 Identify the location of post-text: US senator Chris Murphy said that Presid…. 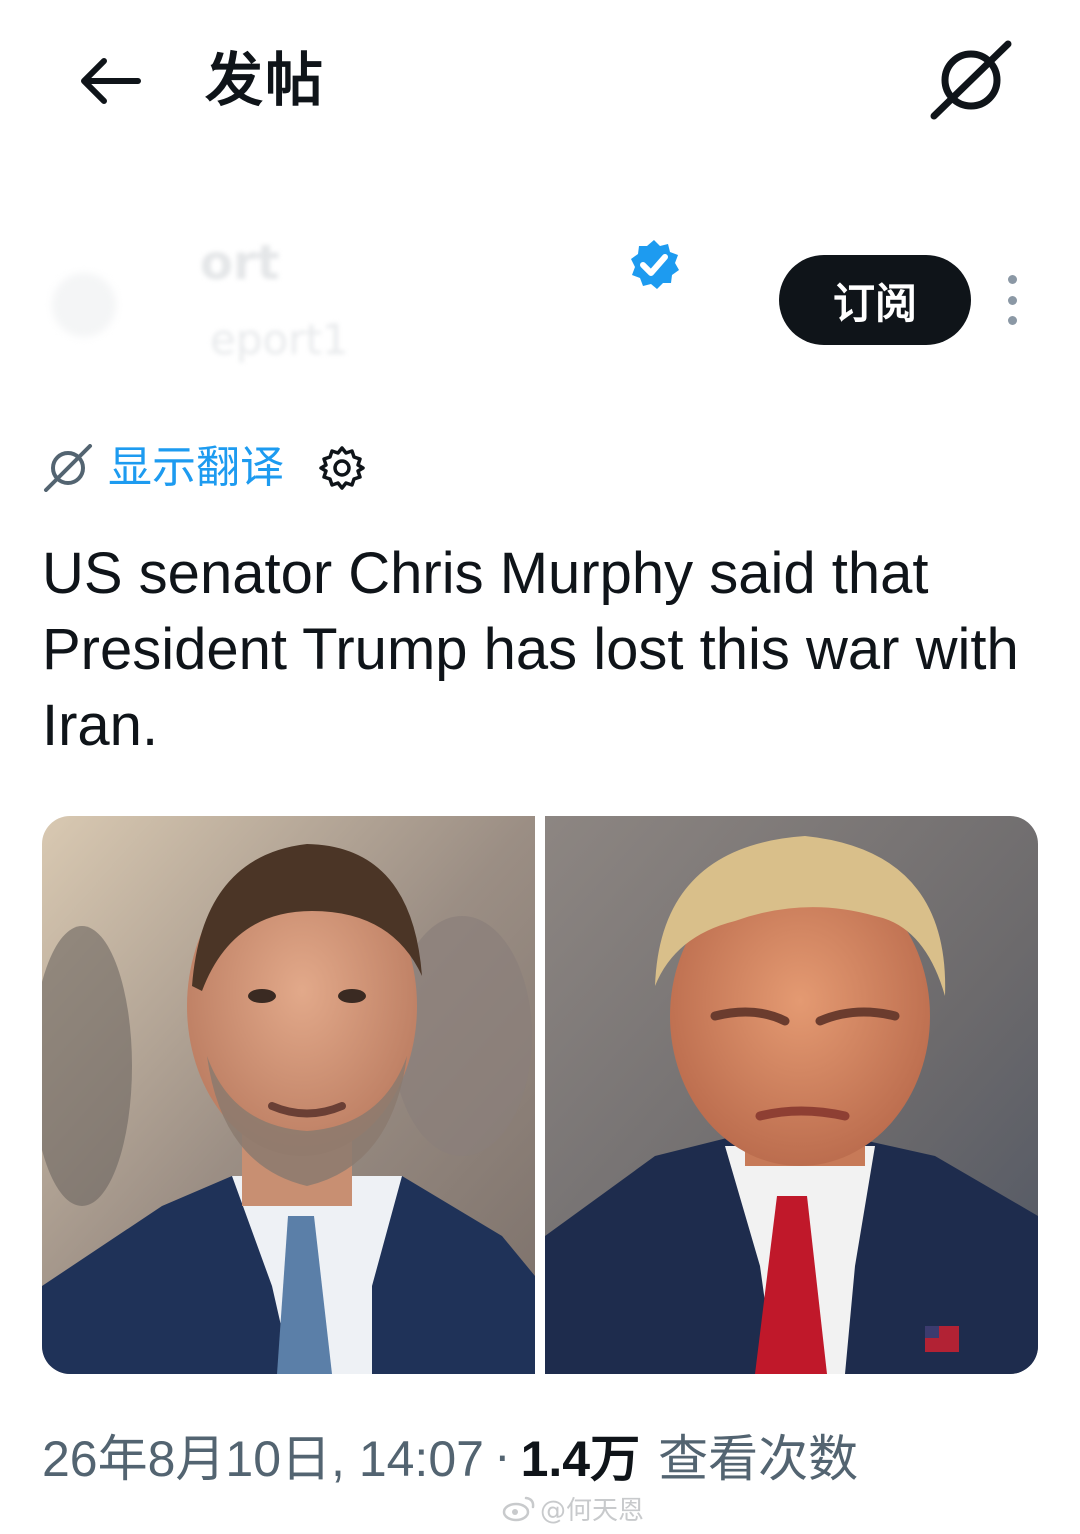
(530, 649).